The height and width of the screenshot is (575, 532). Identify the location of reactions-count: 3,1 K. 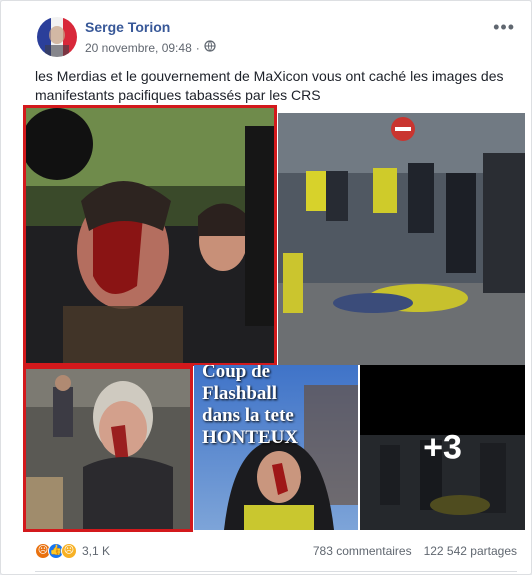
(96, 551).